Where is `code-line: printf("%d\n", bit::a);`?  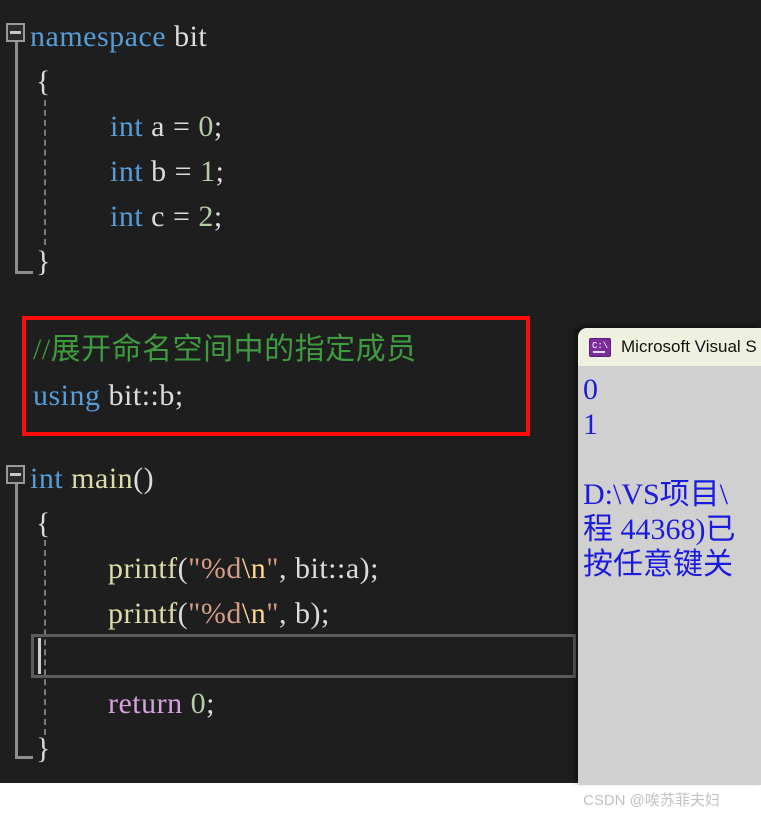
code-line: printf("%d\n", bit::a); is located at coordinates (189, 568).